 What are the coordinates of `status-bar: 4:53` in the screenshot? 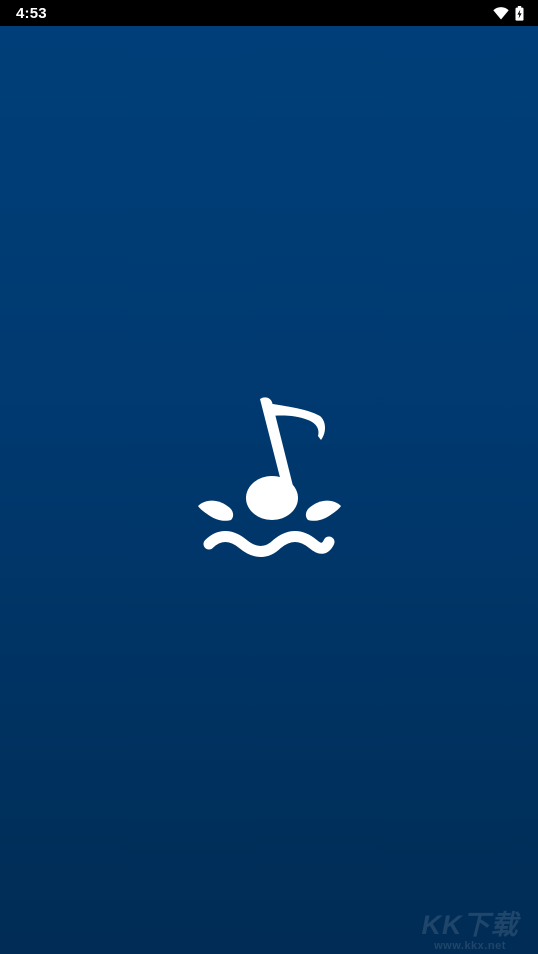 It's located at (269, 13).